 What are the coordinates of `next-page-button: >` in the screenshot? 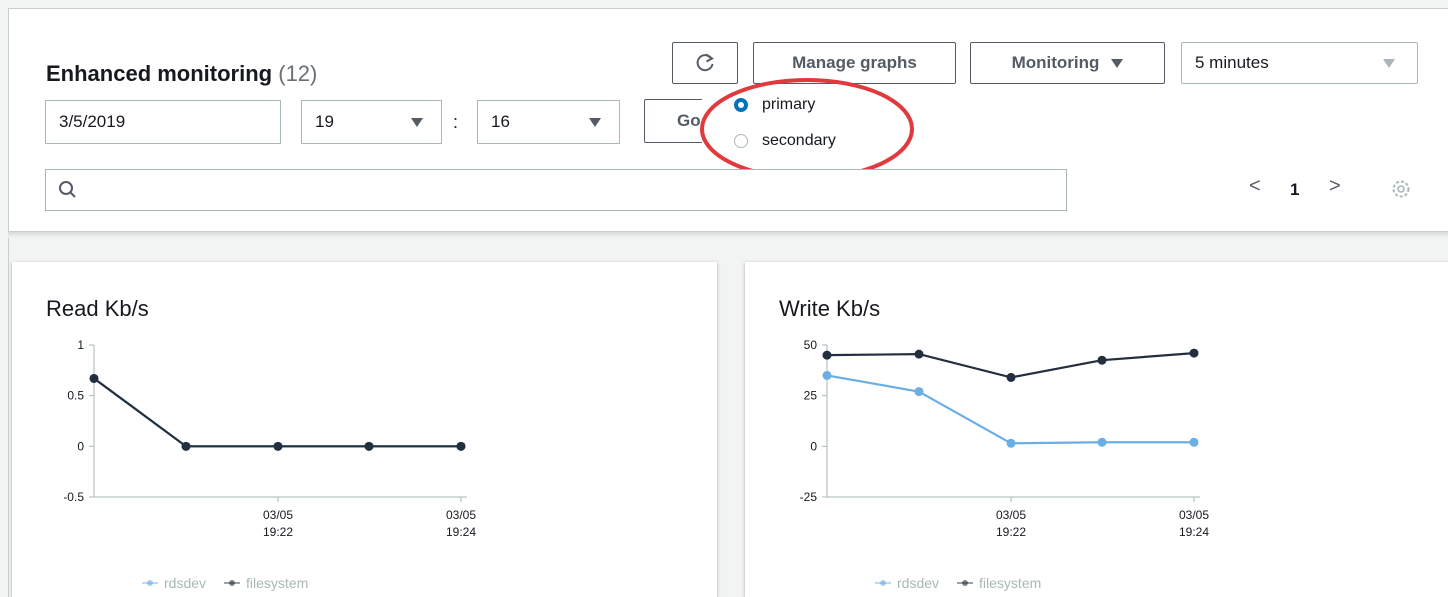 It's located at (1335, 186).